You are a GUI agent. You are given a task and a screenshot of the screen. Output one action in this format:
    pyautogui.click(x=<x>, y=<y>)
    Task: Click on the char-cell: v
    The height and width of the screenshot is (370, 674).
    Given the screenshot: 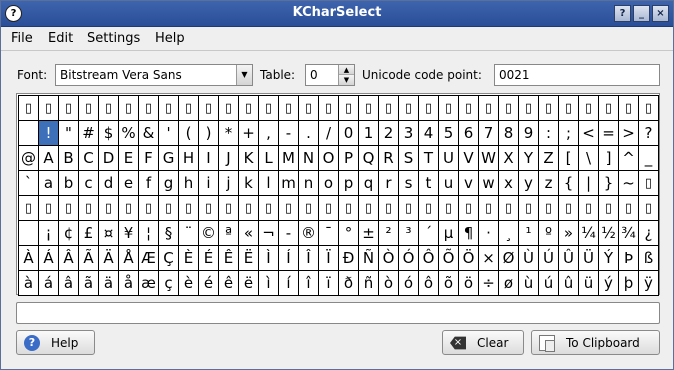 What is the action you would take?
    pyautogui.click(x=468, y=183)
    